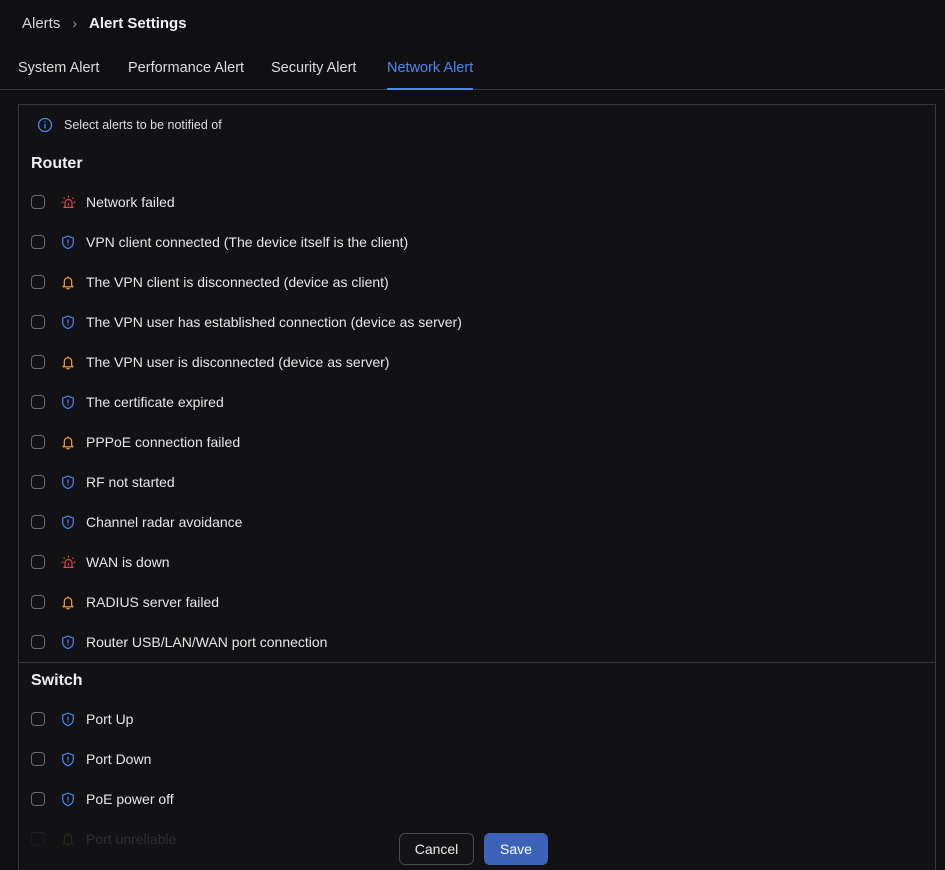  Describe the element at coordinates (155, 402) in the screenshot. I see `alert-label: The certificate expired` at that location.